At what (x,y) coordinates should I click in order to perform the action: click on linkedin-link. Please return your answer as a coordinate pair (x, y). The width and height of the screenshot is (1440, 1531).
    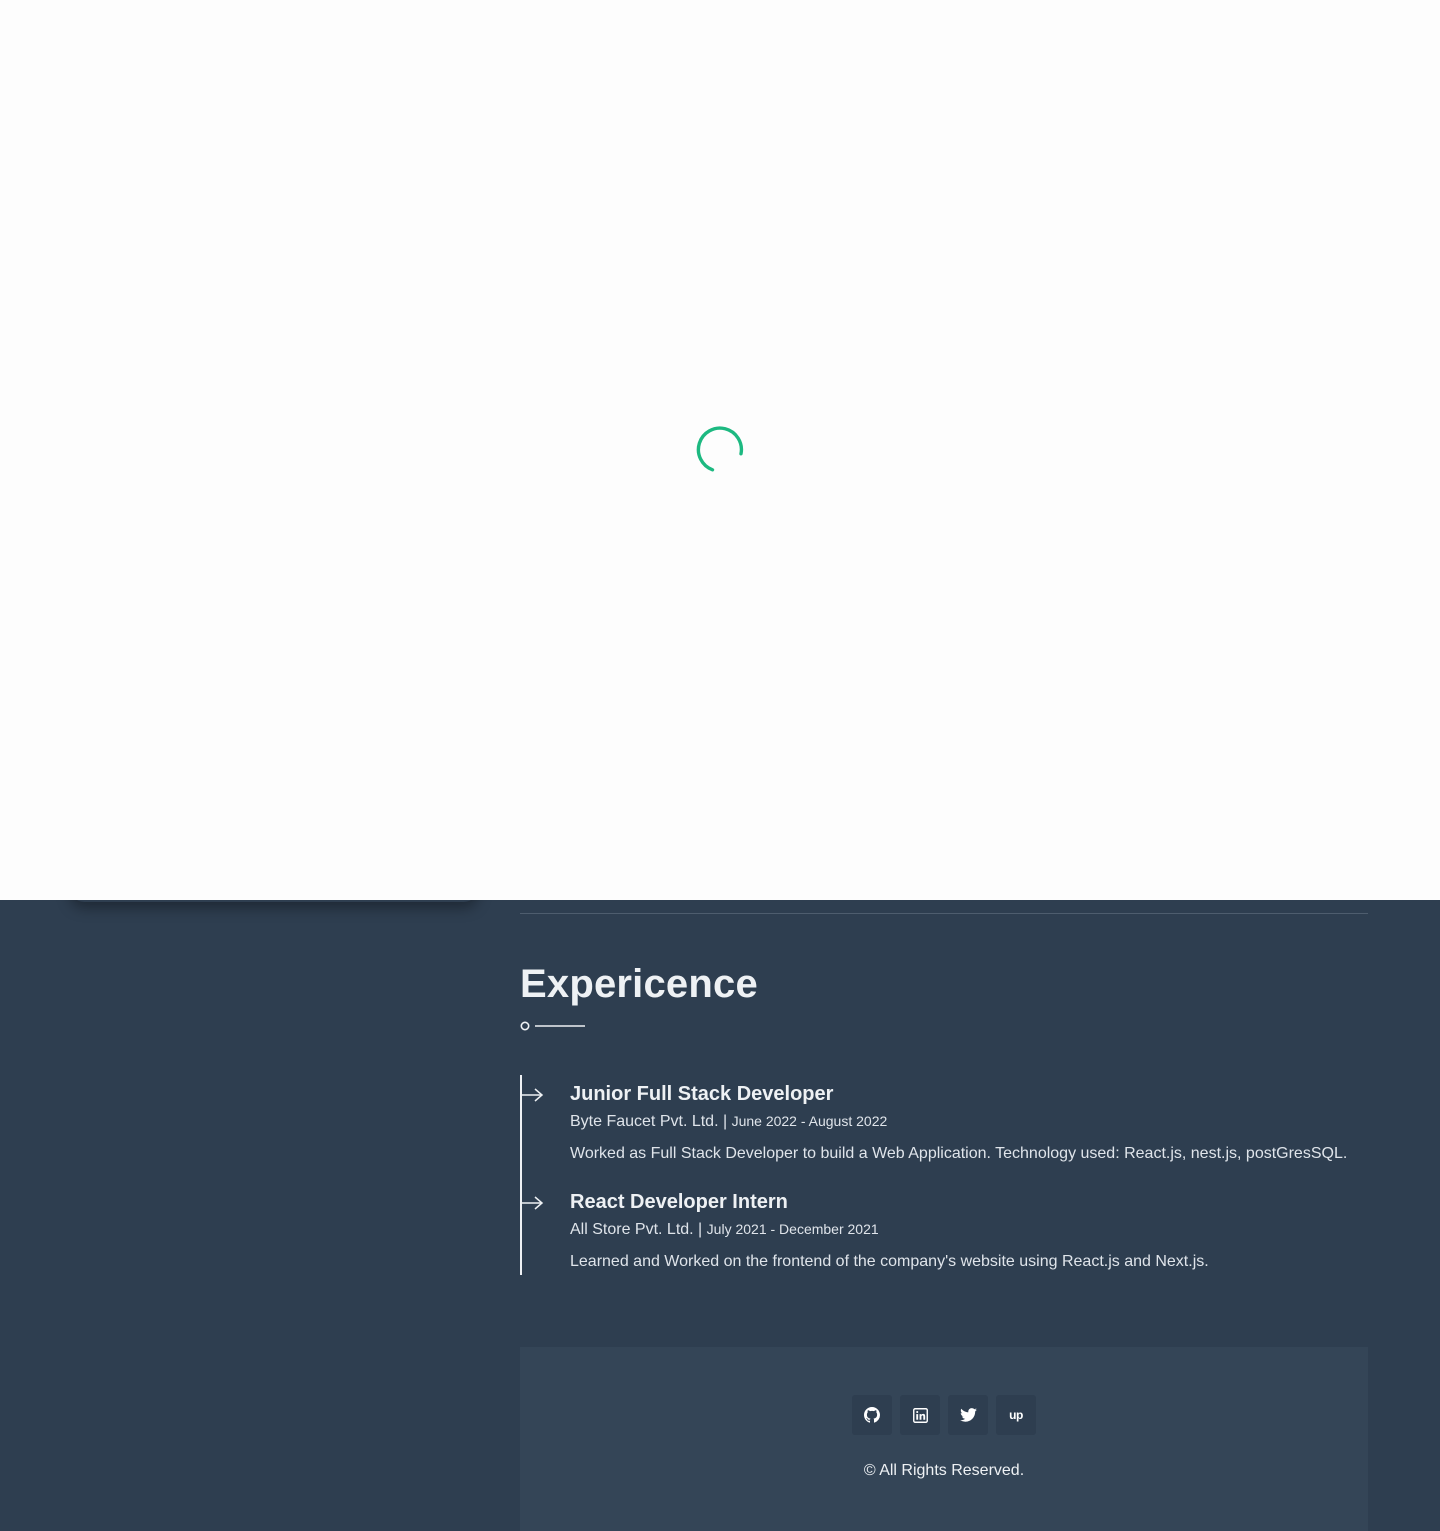
    Looking at the image, I should click on (920, 1415).